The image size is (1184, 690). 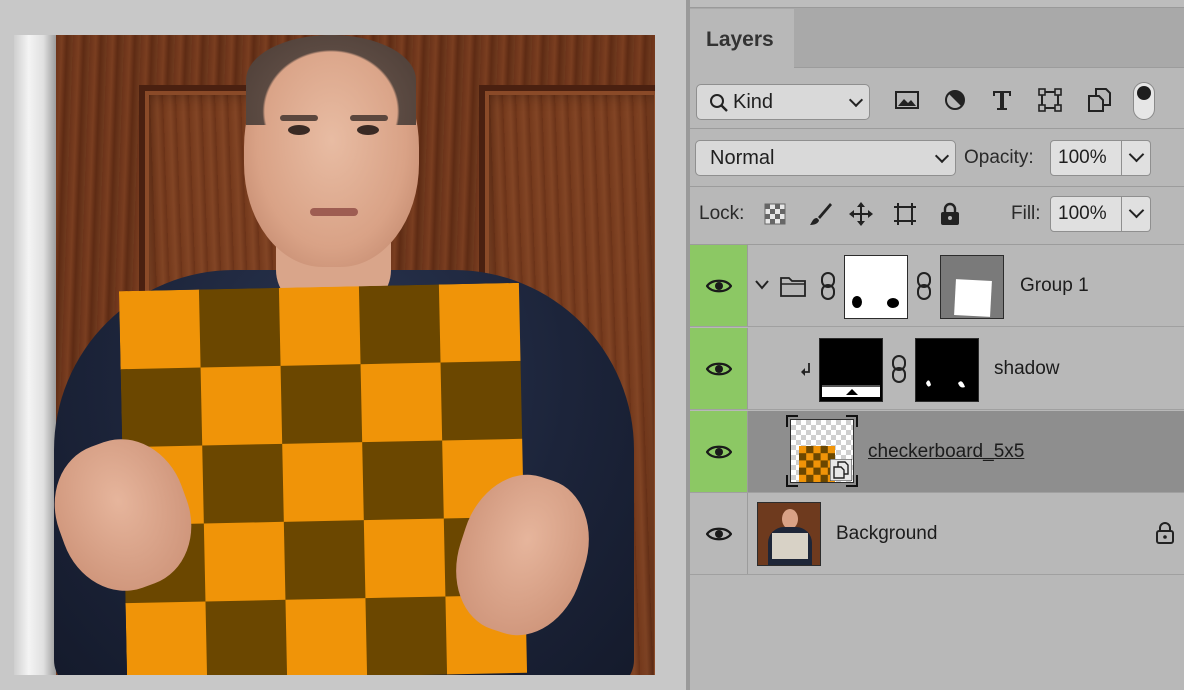 What do you see at coordinates (861, 214) in the screenshot?
I see `lock-position-icon` at bounding box center [861, 214].